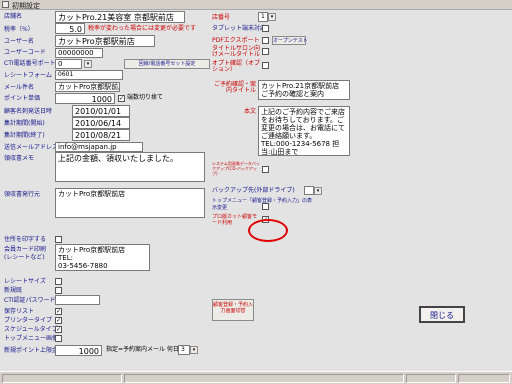 Image resolution: width=512 pixels, height=384 pixels. I want to click on shop-id-dropdown: ▾, so click(272, 17).